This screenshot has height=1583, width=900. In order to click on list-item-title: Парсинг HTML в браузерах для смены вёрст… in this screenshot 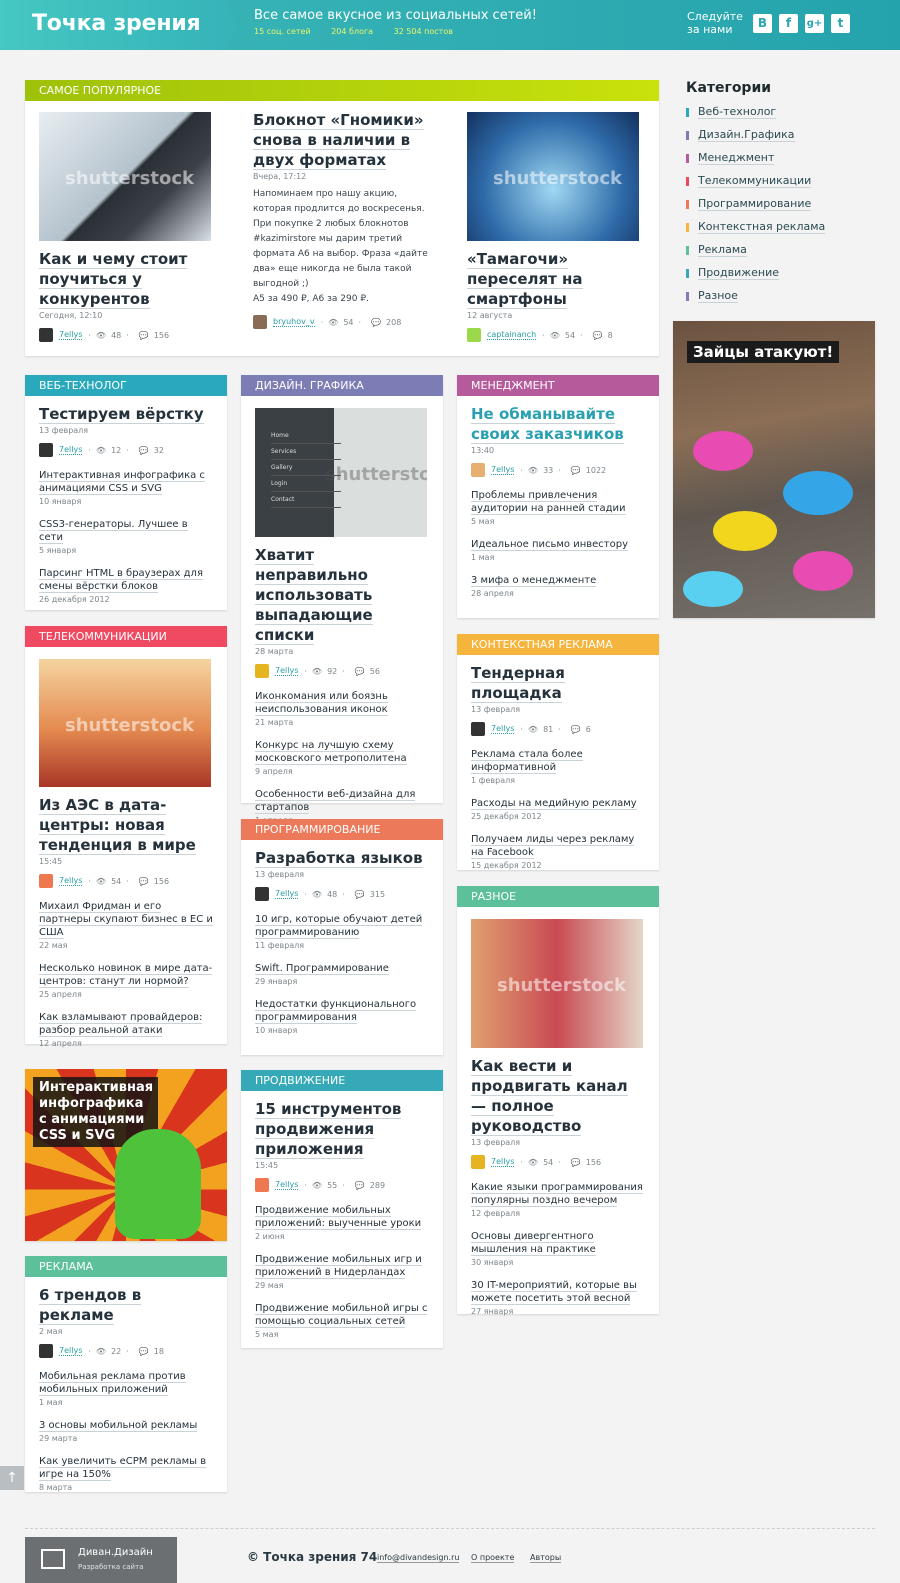, I will do `click(126, 580)`.